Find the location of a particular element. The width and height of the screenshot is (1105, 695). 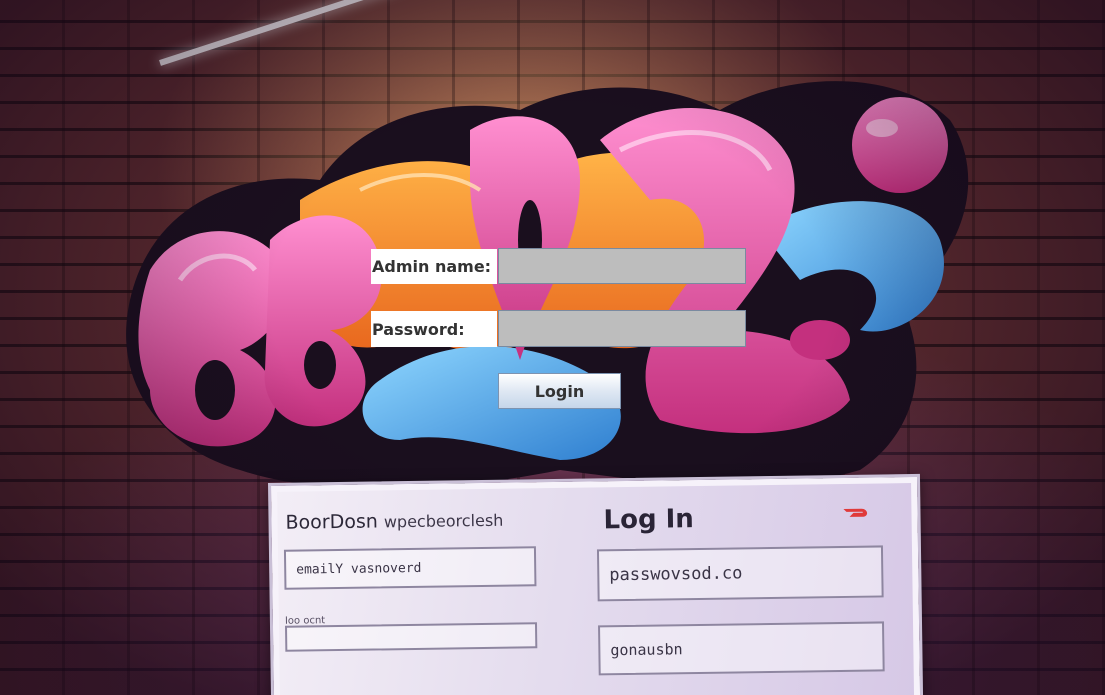

sign-right-field-2: gonausbn is located at coordinates (741, 648).